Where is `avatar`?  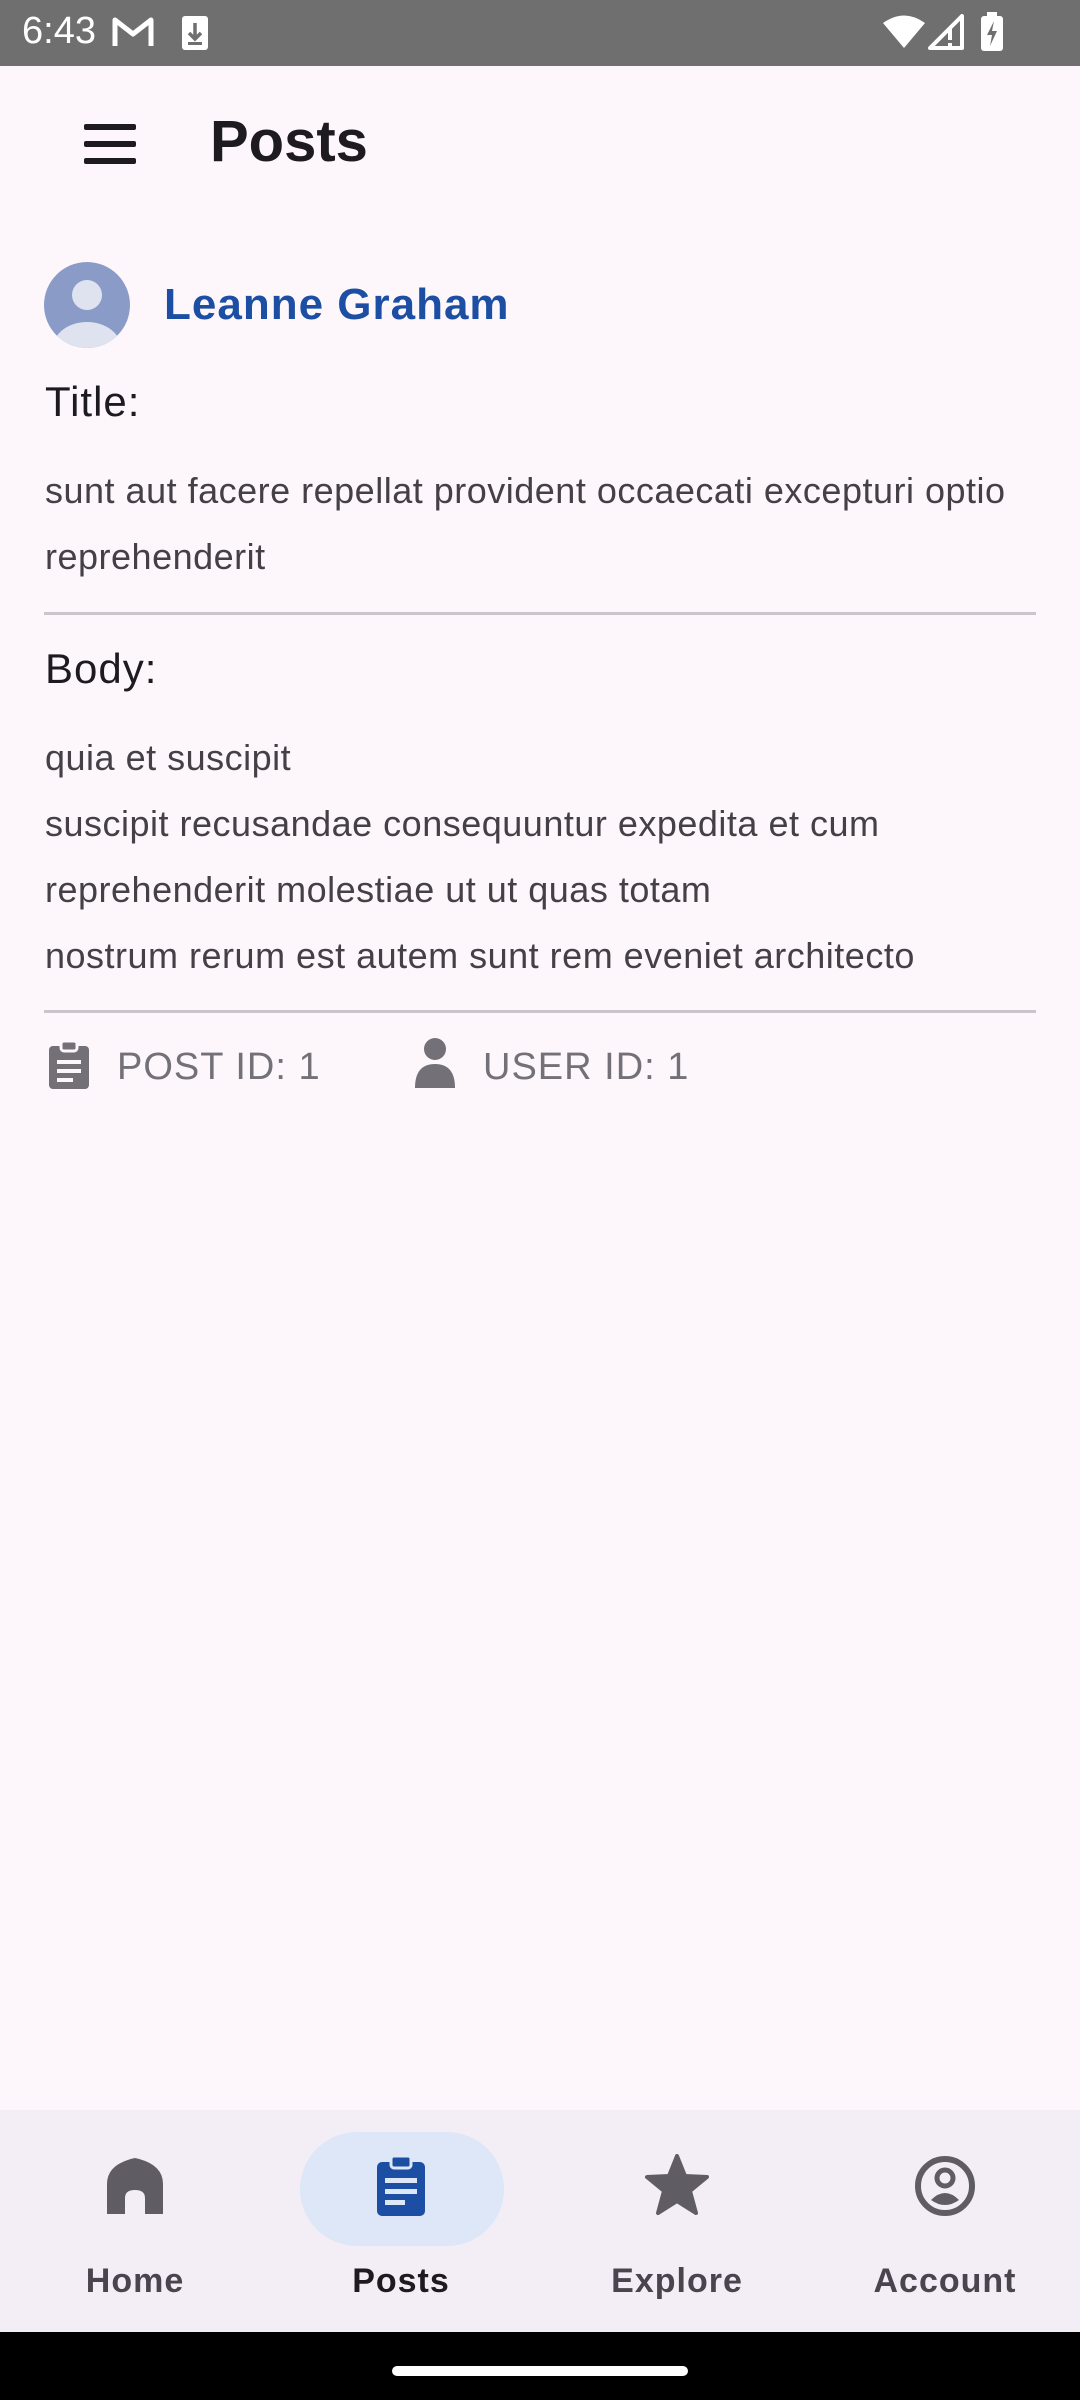 avatar is located at coordinates (87, 305).